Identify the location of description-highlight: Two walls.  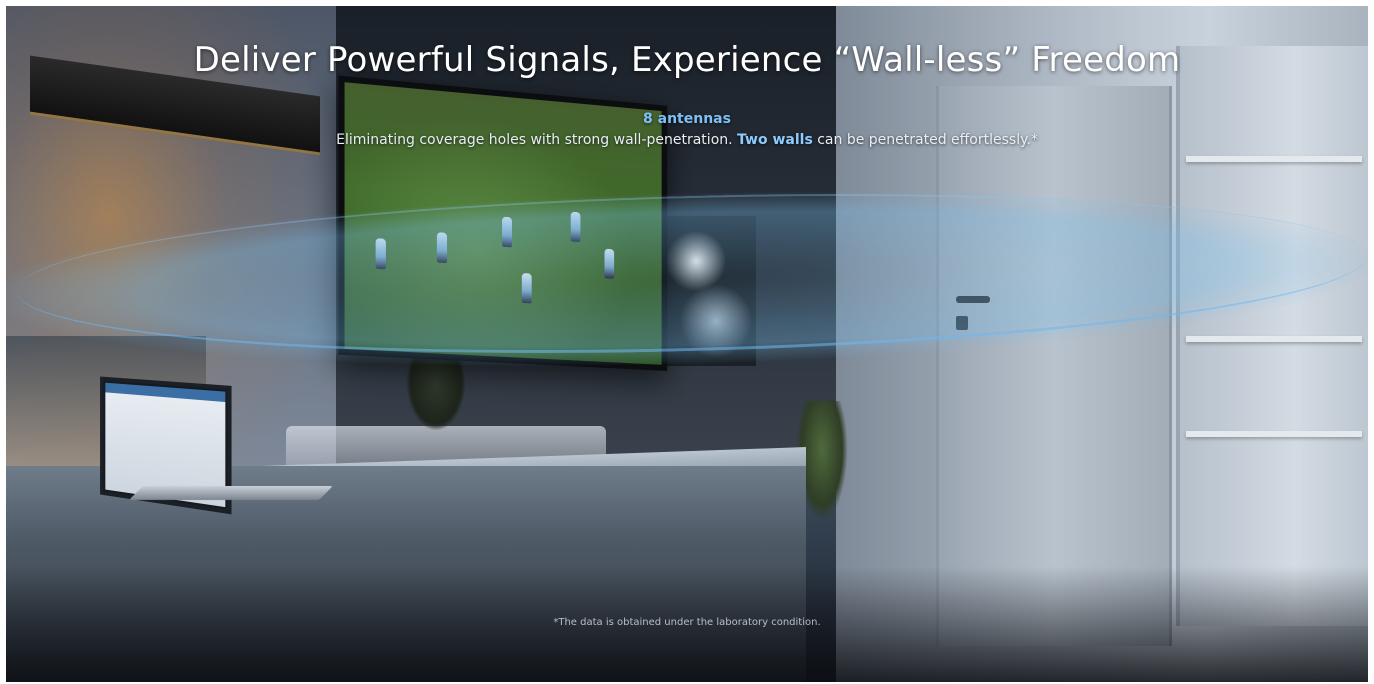
(775, 140).